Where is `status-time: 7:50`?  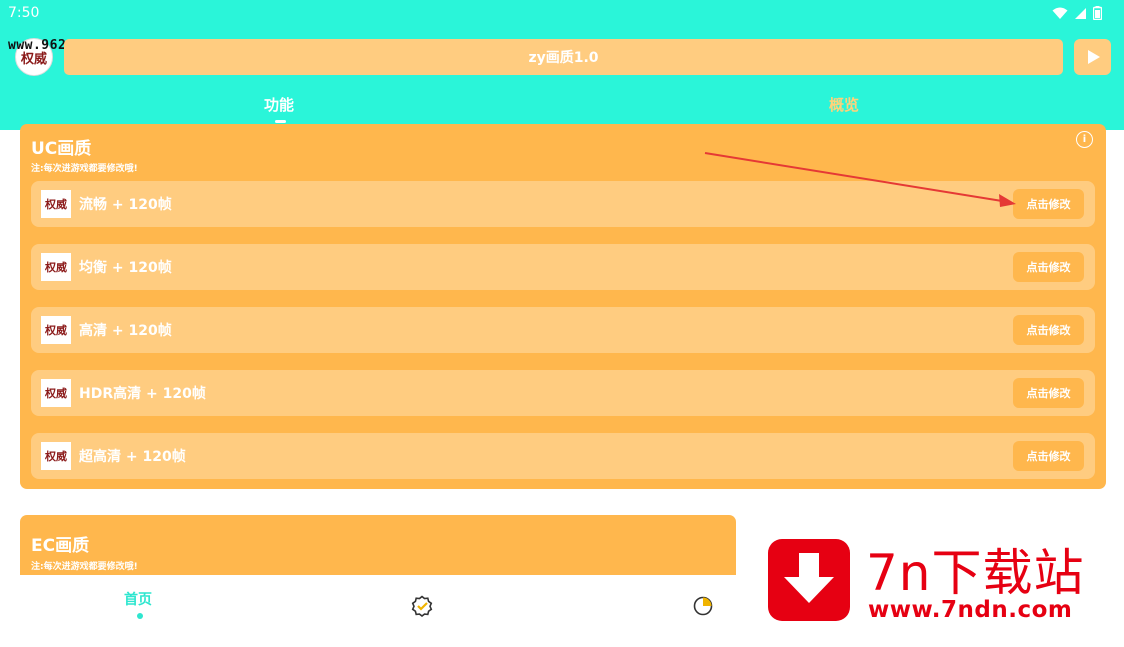
status-time: 7:50 is located at coordinates (24, 13).